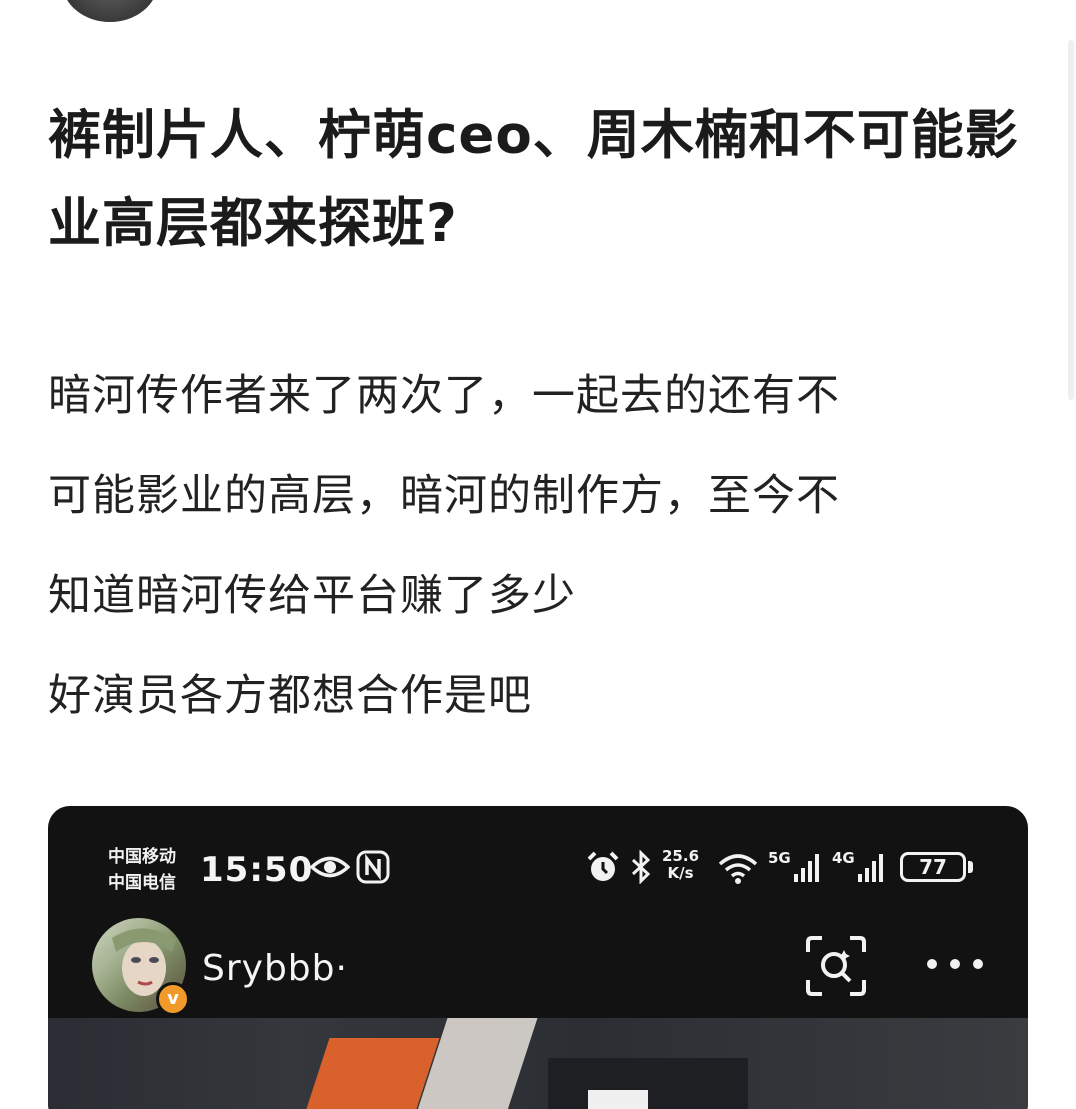 Image resolution: width=1076 pixels, height=1109 pixels. Describe the element at coordinates (373, 867) in the screenshot. I see `nfc-icon` at that location.